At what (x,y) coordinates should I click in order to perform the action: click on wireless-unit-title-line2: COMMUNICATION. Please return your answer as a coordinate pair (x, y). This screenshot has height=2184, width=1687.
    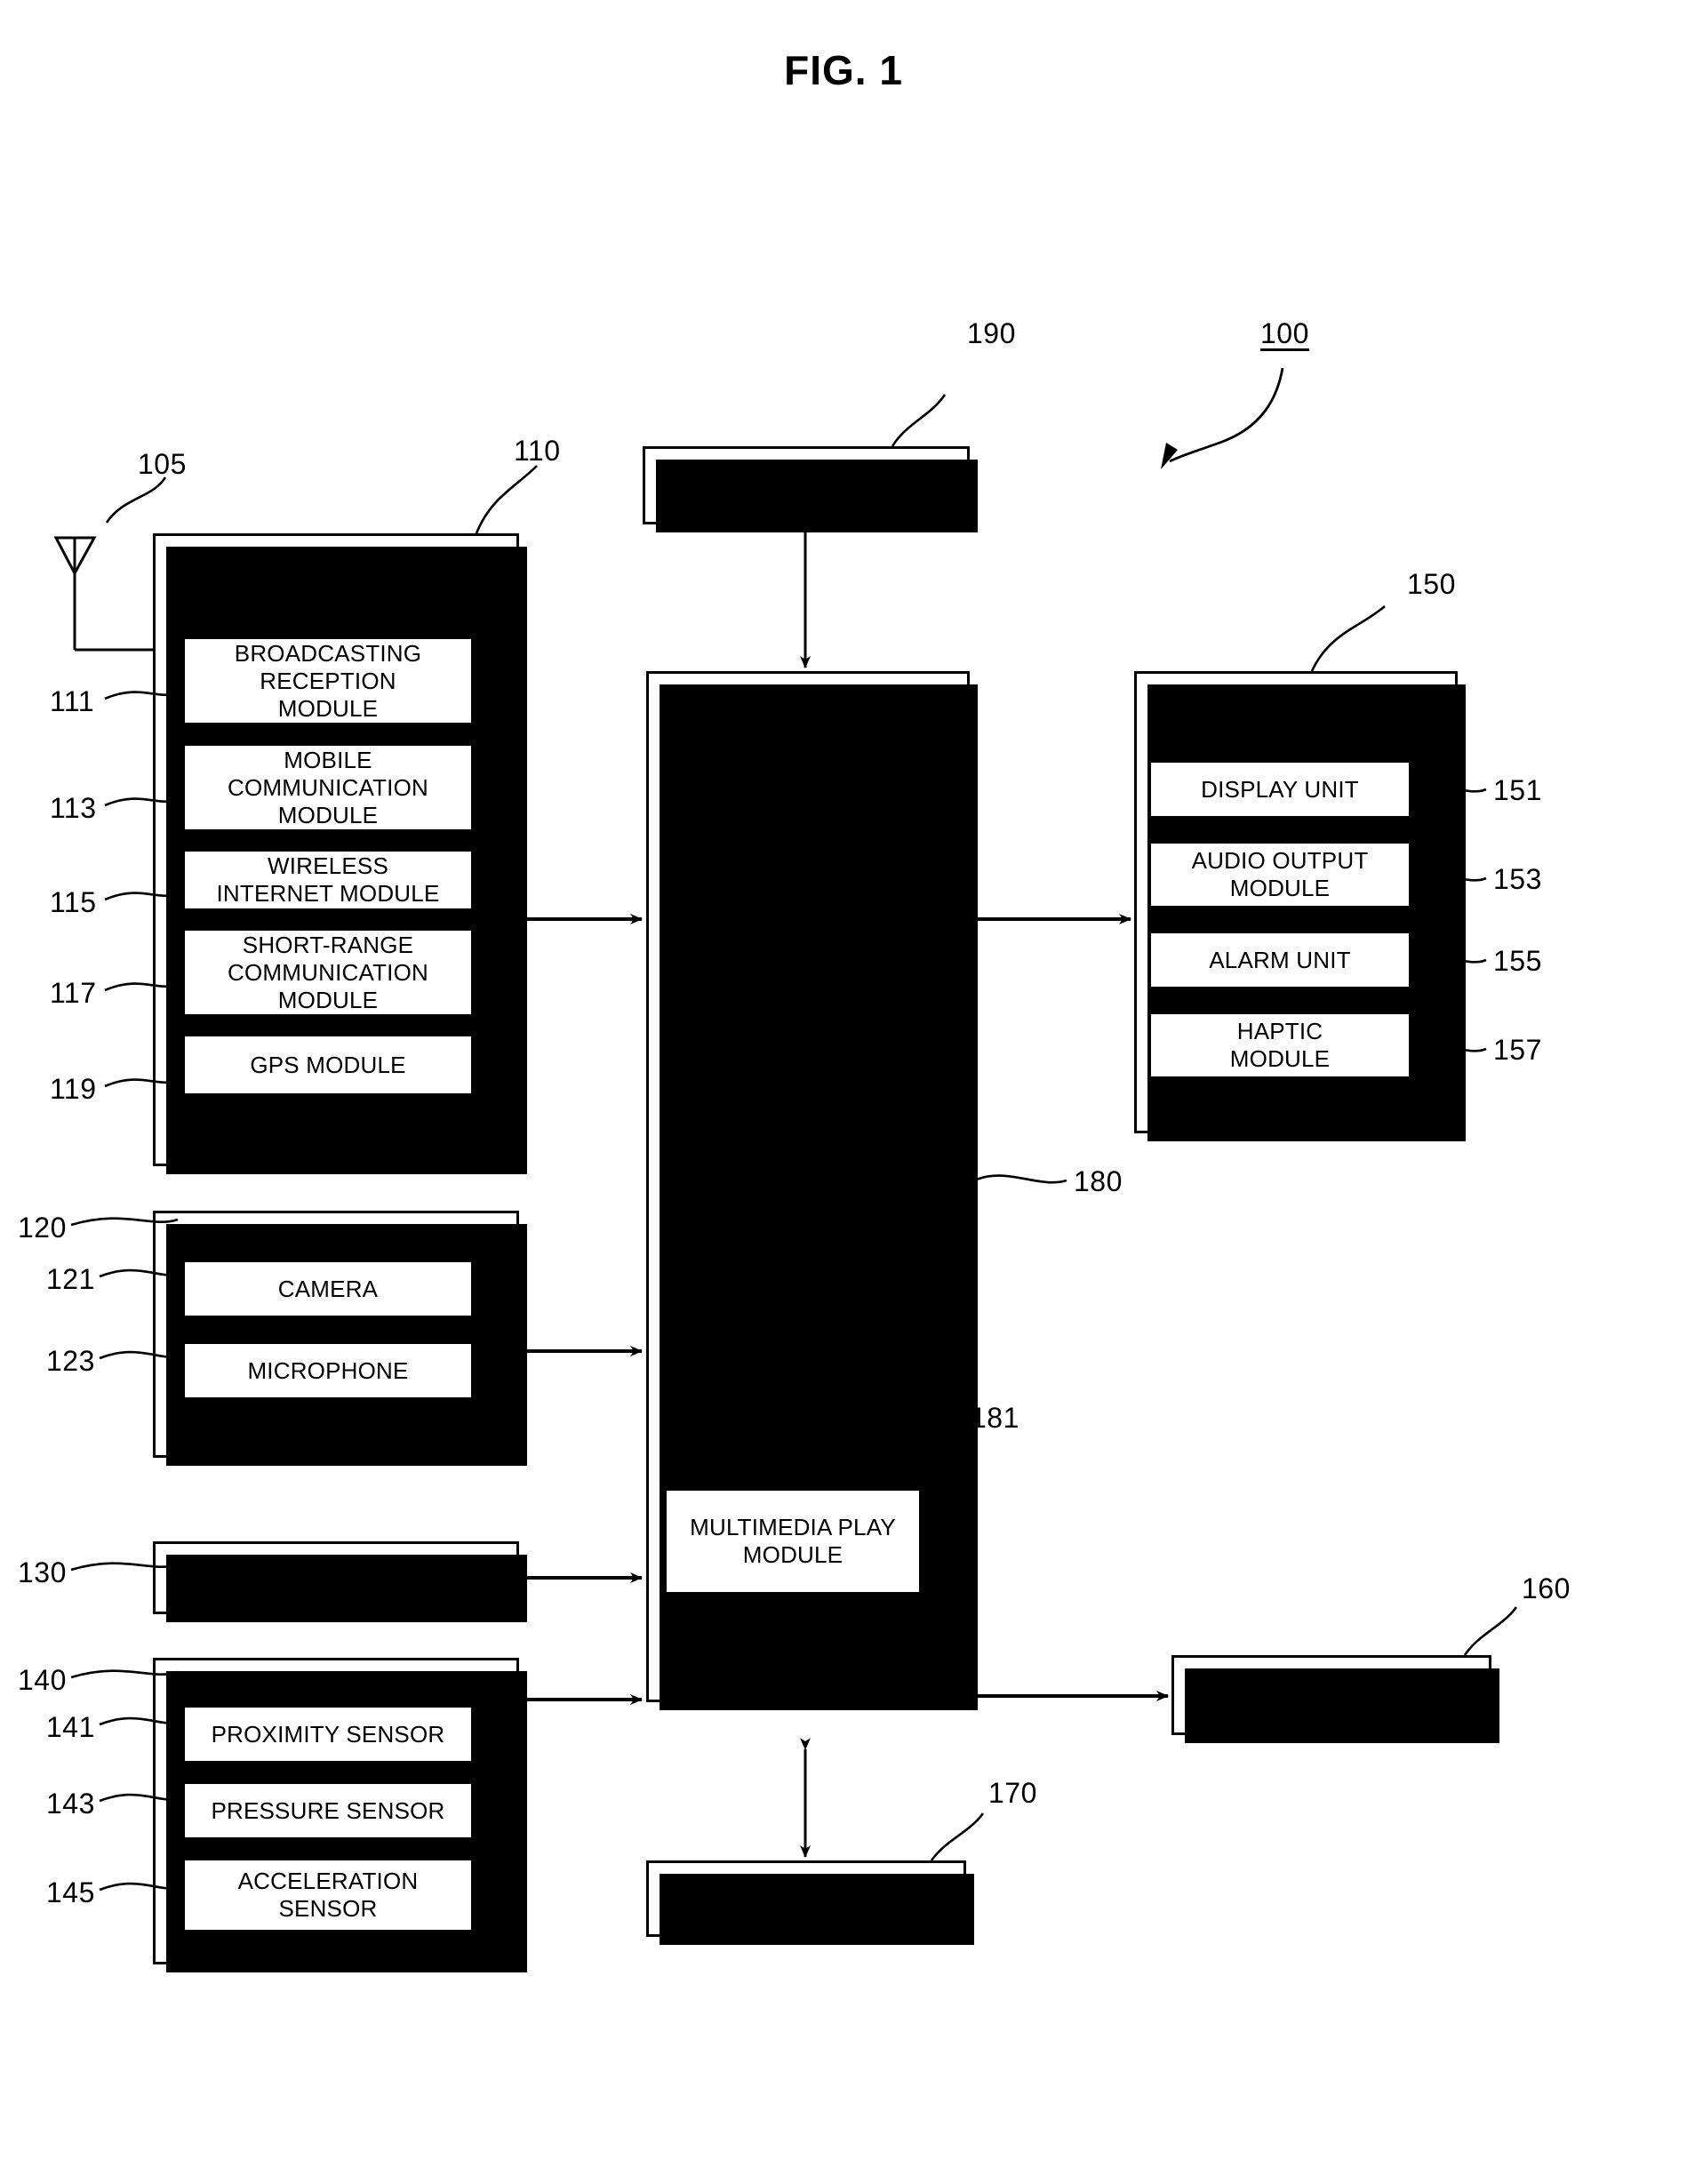
    Looking at the image, I should click on (336, 589).